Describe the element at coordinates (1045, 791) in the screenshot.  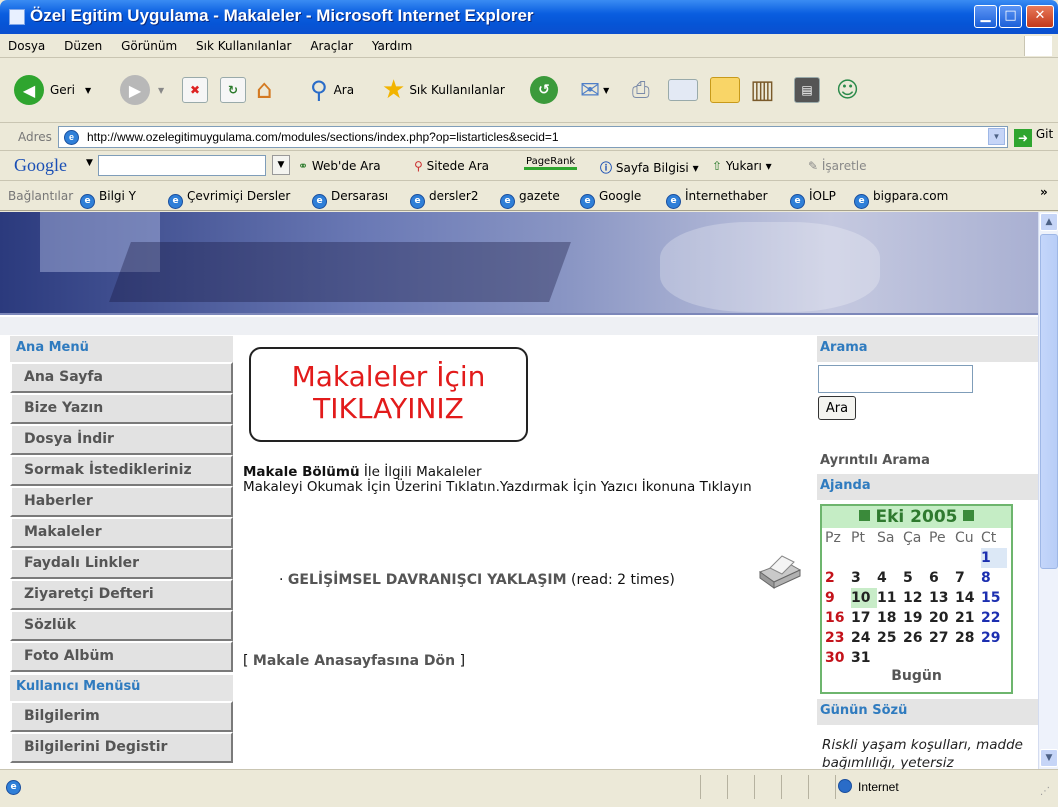
I see `resize-grip-icon: ⋰` at that location.